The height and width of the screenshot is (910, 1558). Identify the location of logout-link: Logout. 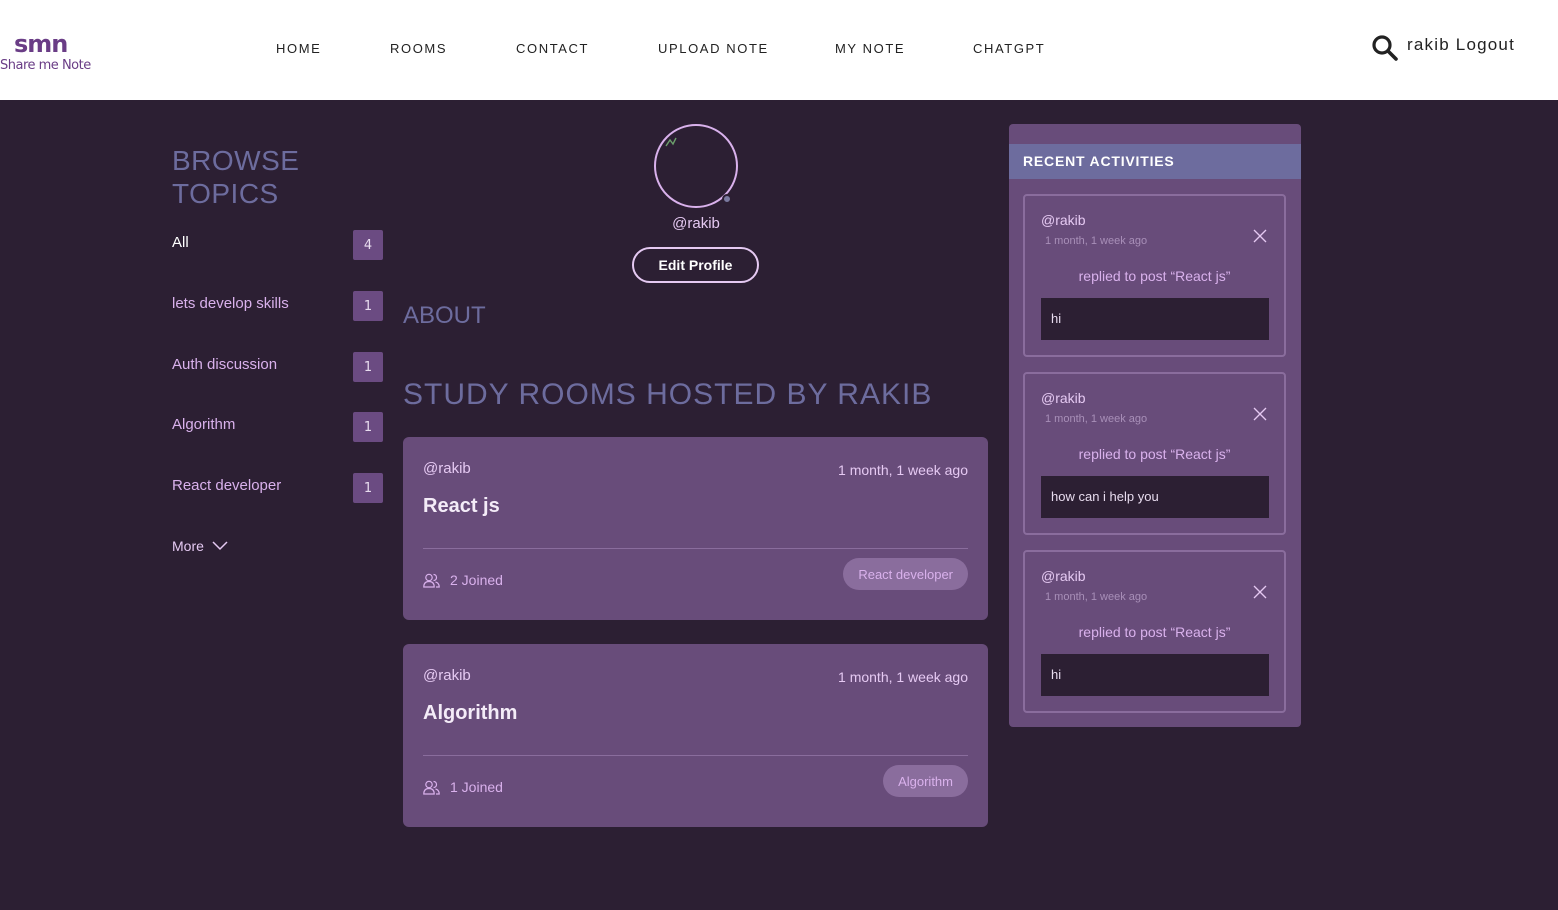
(1485, 44).